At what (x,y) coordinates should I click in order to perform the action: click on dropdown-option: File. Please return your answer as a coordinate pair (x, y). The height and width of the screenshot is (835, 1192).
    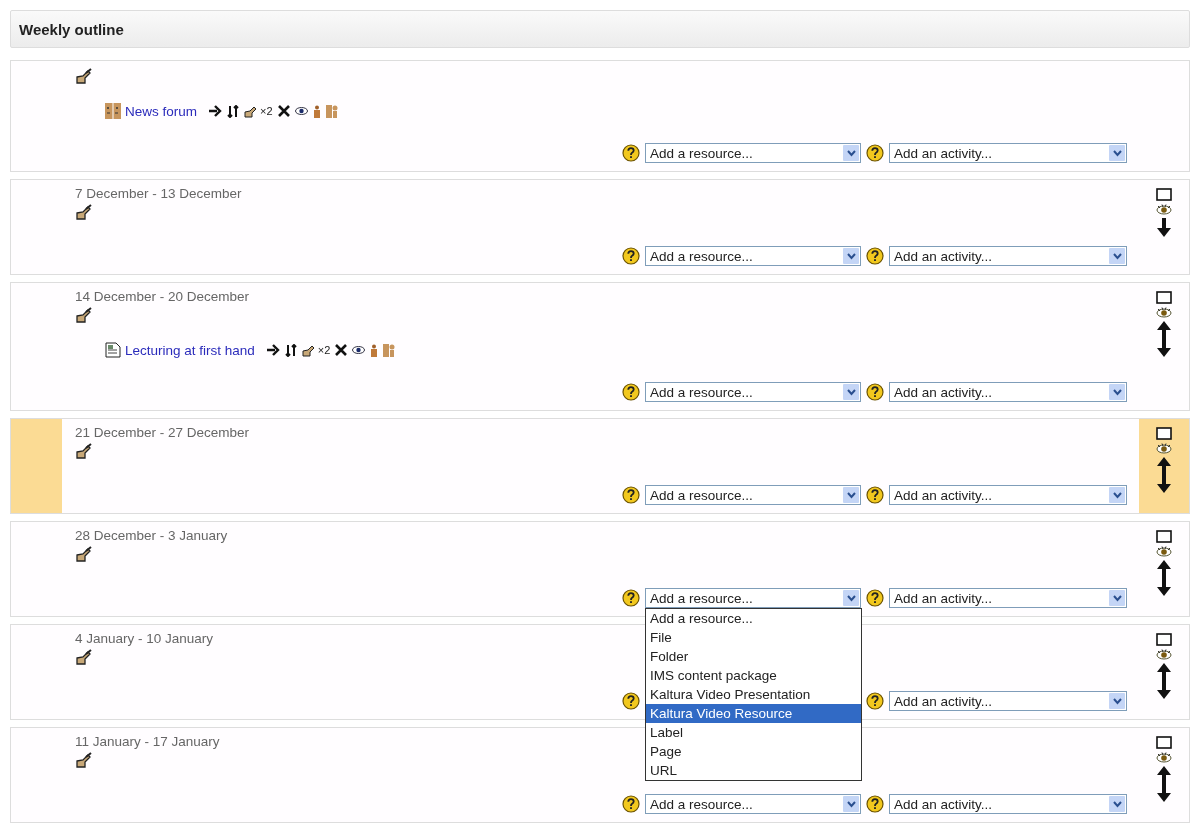
    Looking at the image, I should click on (753, 637).